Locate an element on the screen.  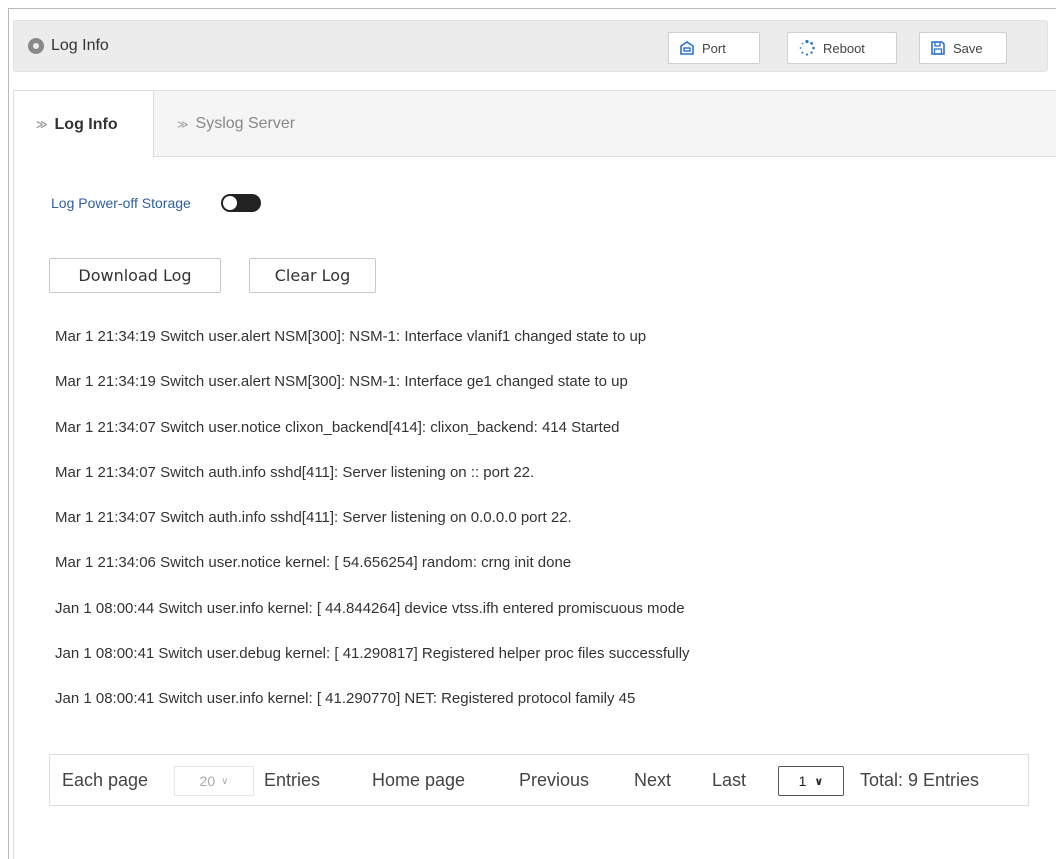
tab-log-info: ≫ Log Info is located at coordinates (84, 124).